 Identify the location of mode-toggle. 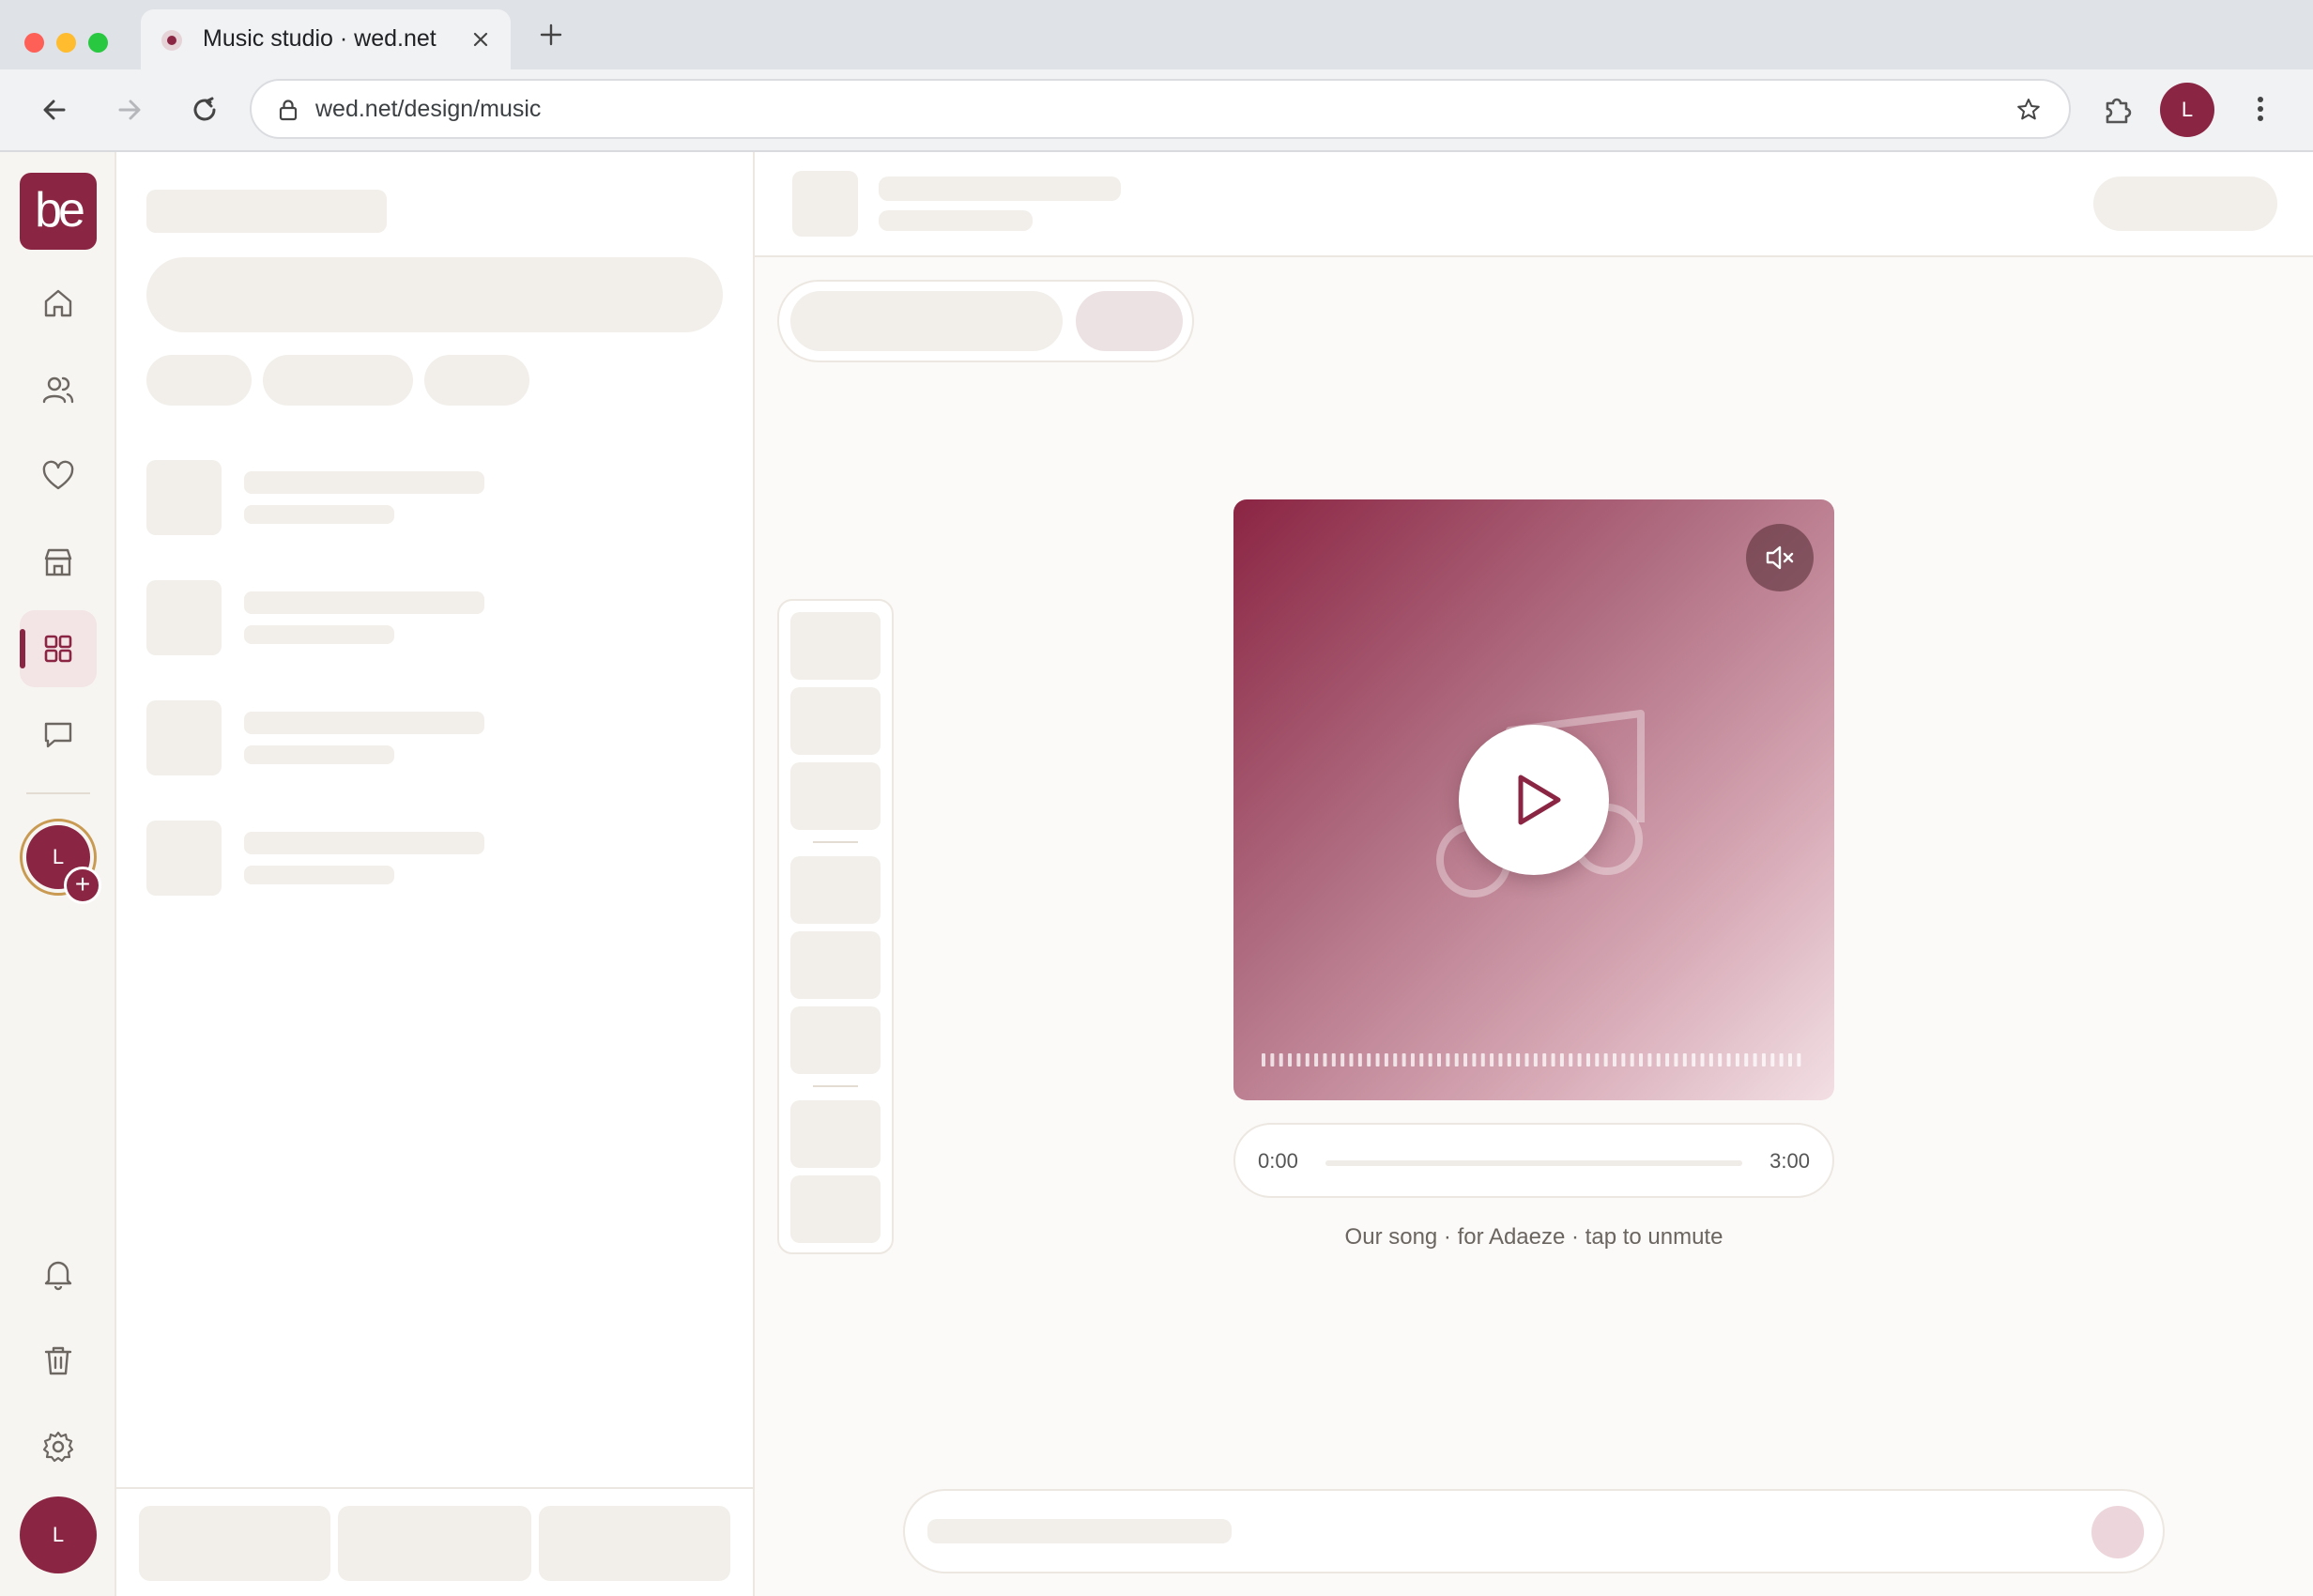
(985, 321).